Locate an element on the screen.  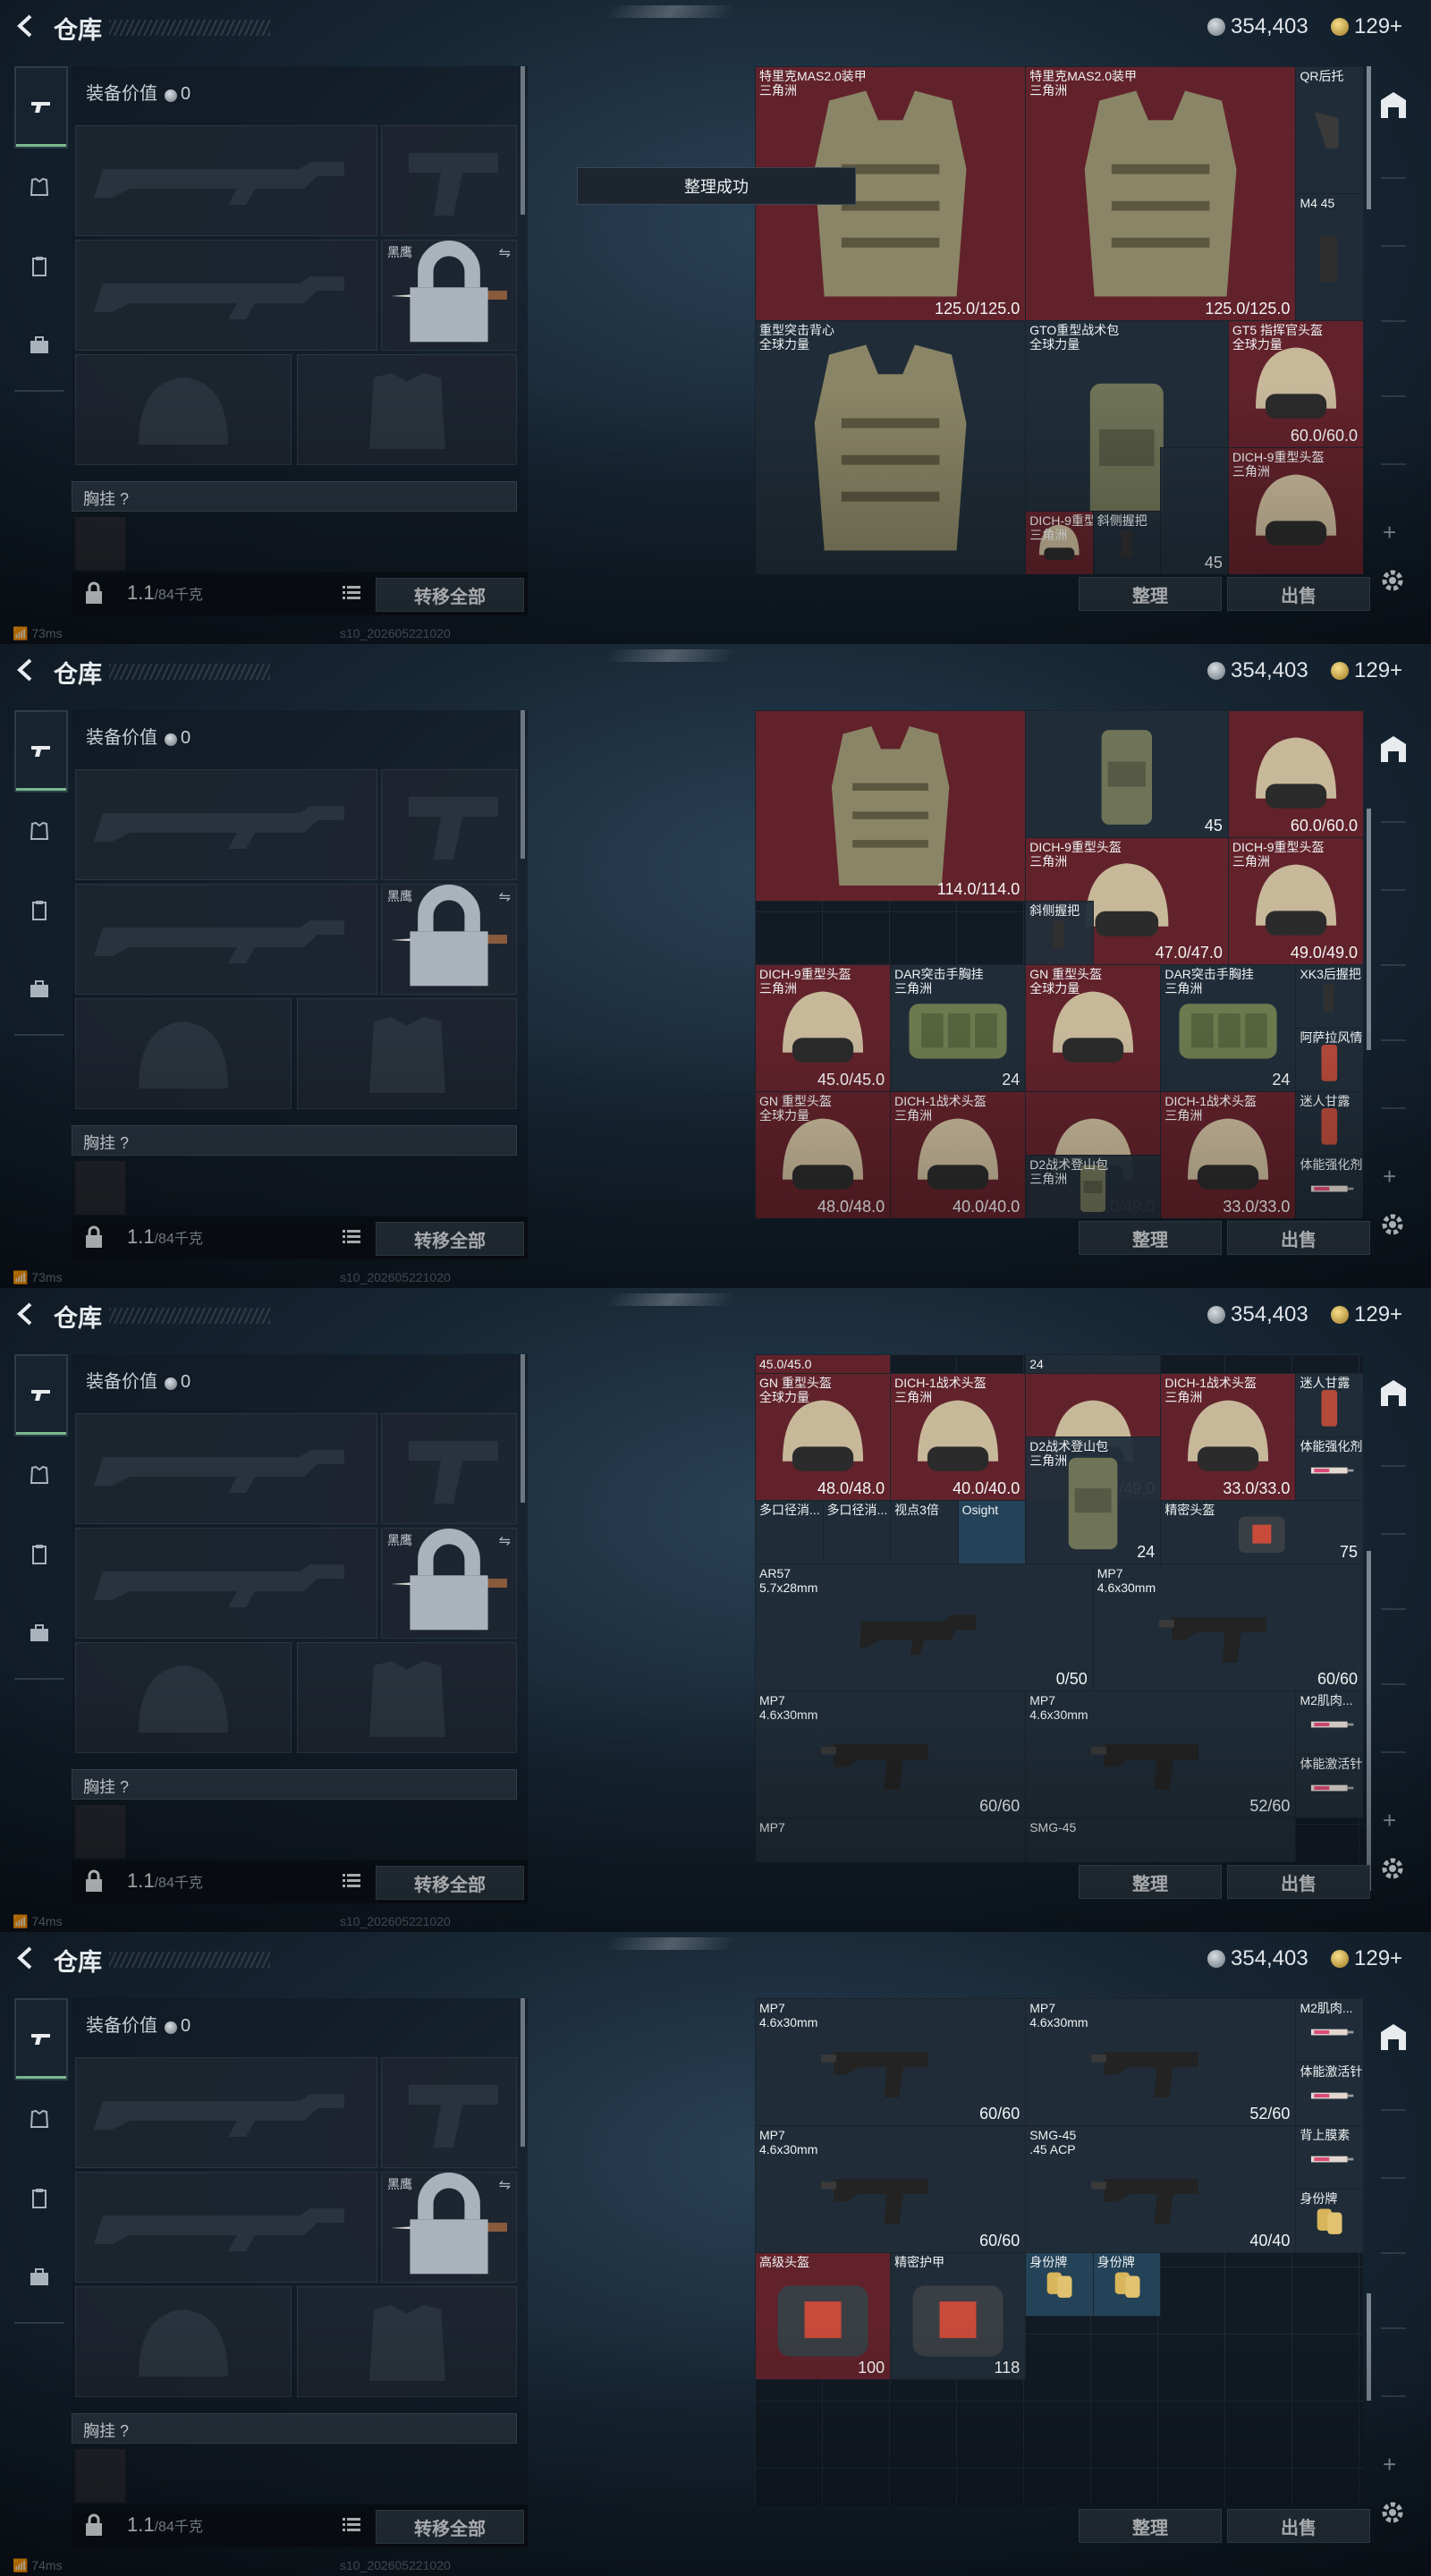
stash-item: 体能强化剂 is located at coordinates (1329, 1469).